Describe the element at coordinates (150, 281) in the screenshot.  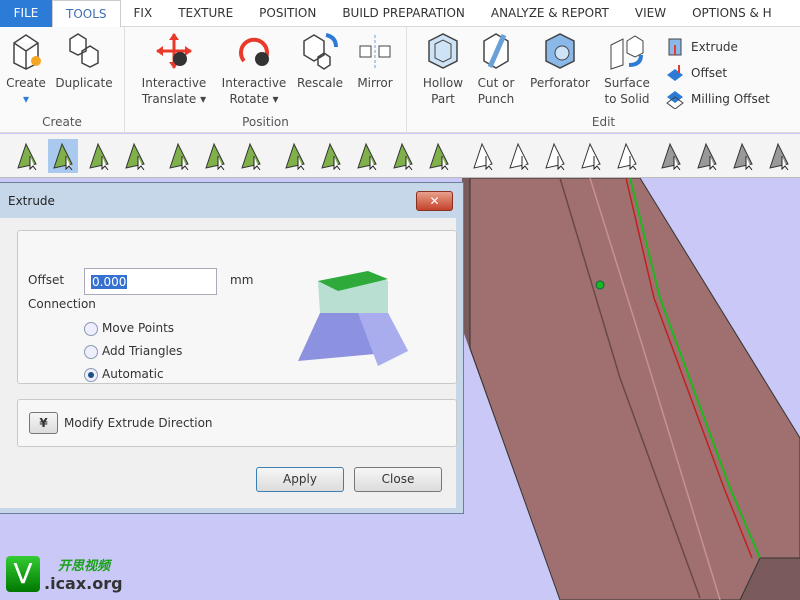
I see `offset-input: 0.000` at that location.